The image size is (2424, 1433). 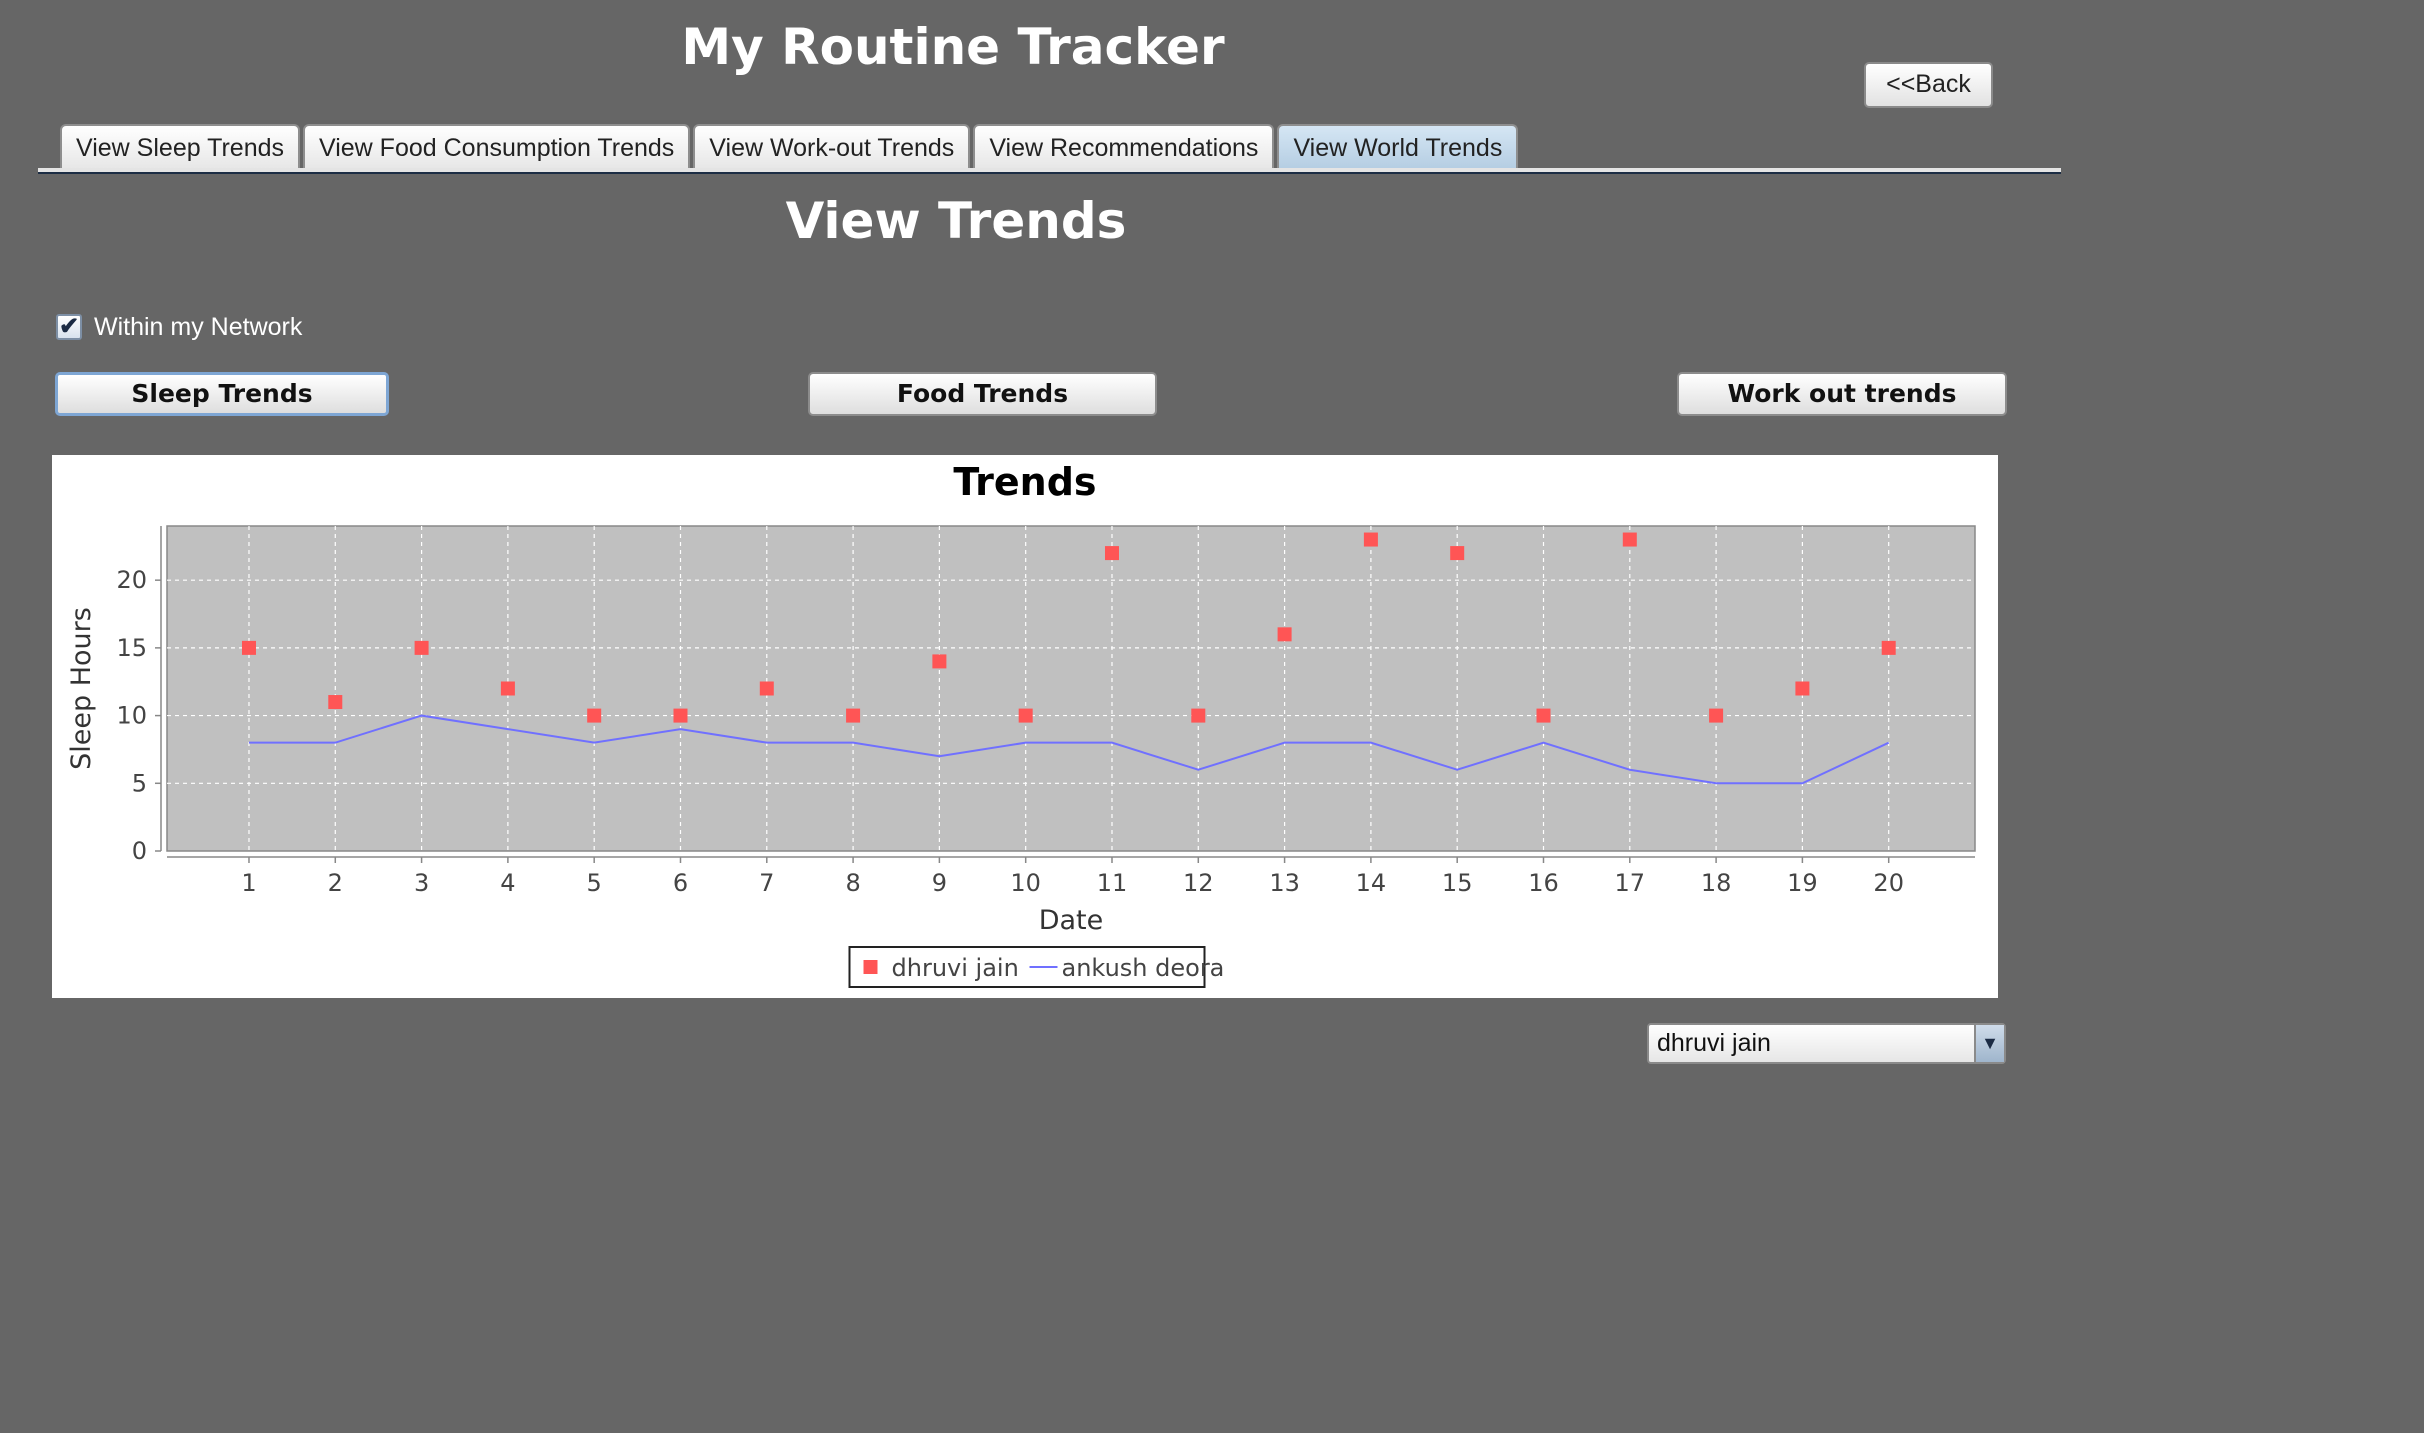 What do you see at coordinates (832, 147) in the screenshot?
I see `tab-view-work-out-trends: View Work-out Trends` at bounding box center [832, 147].